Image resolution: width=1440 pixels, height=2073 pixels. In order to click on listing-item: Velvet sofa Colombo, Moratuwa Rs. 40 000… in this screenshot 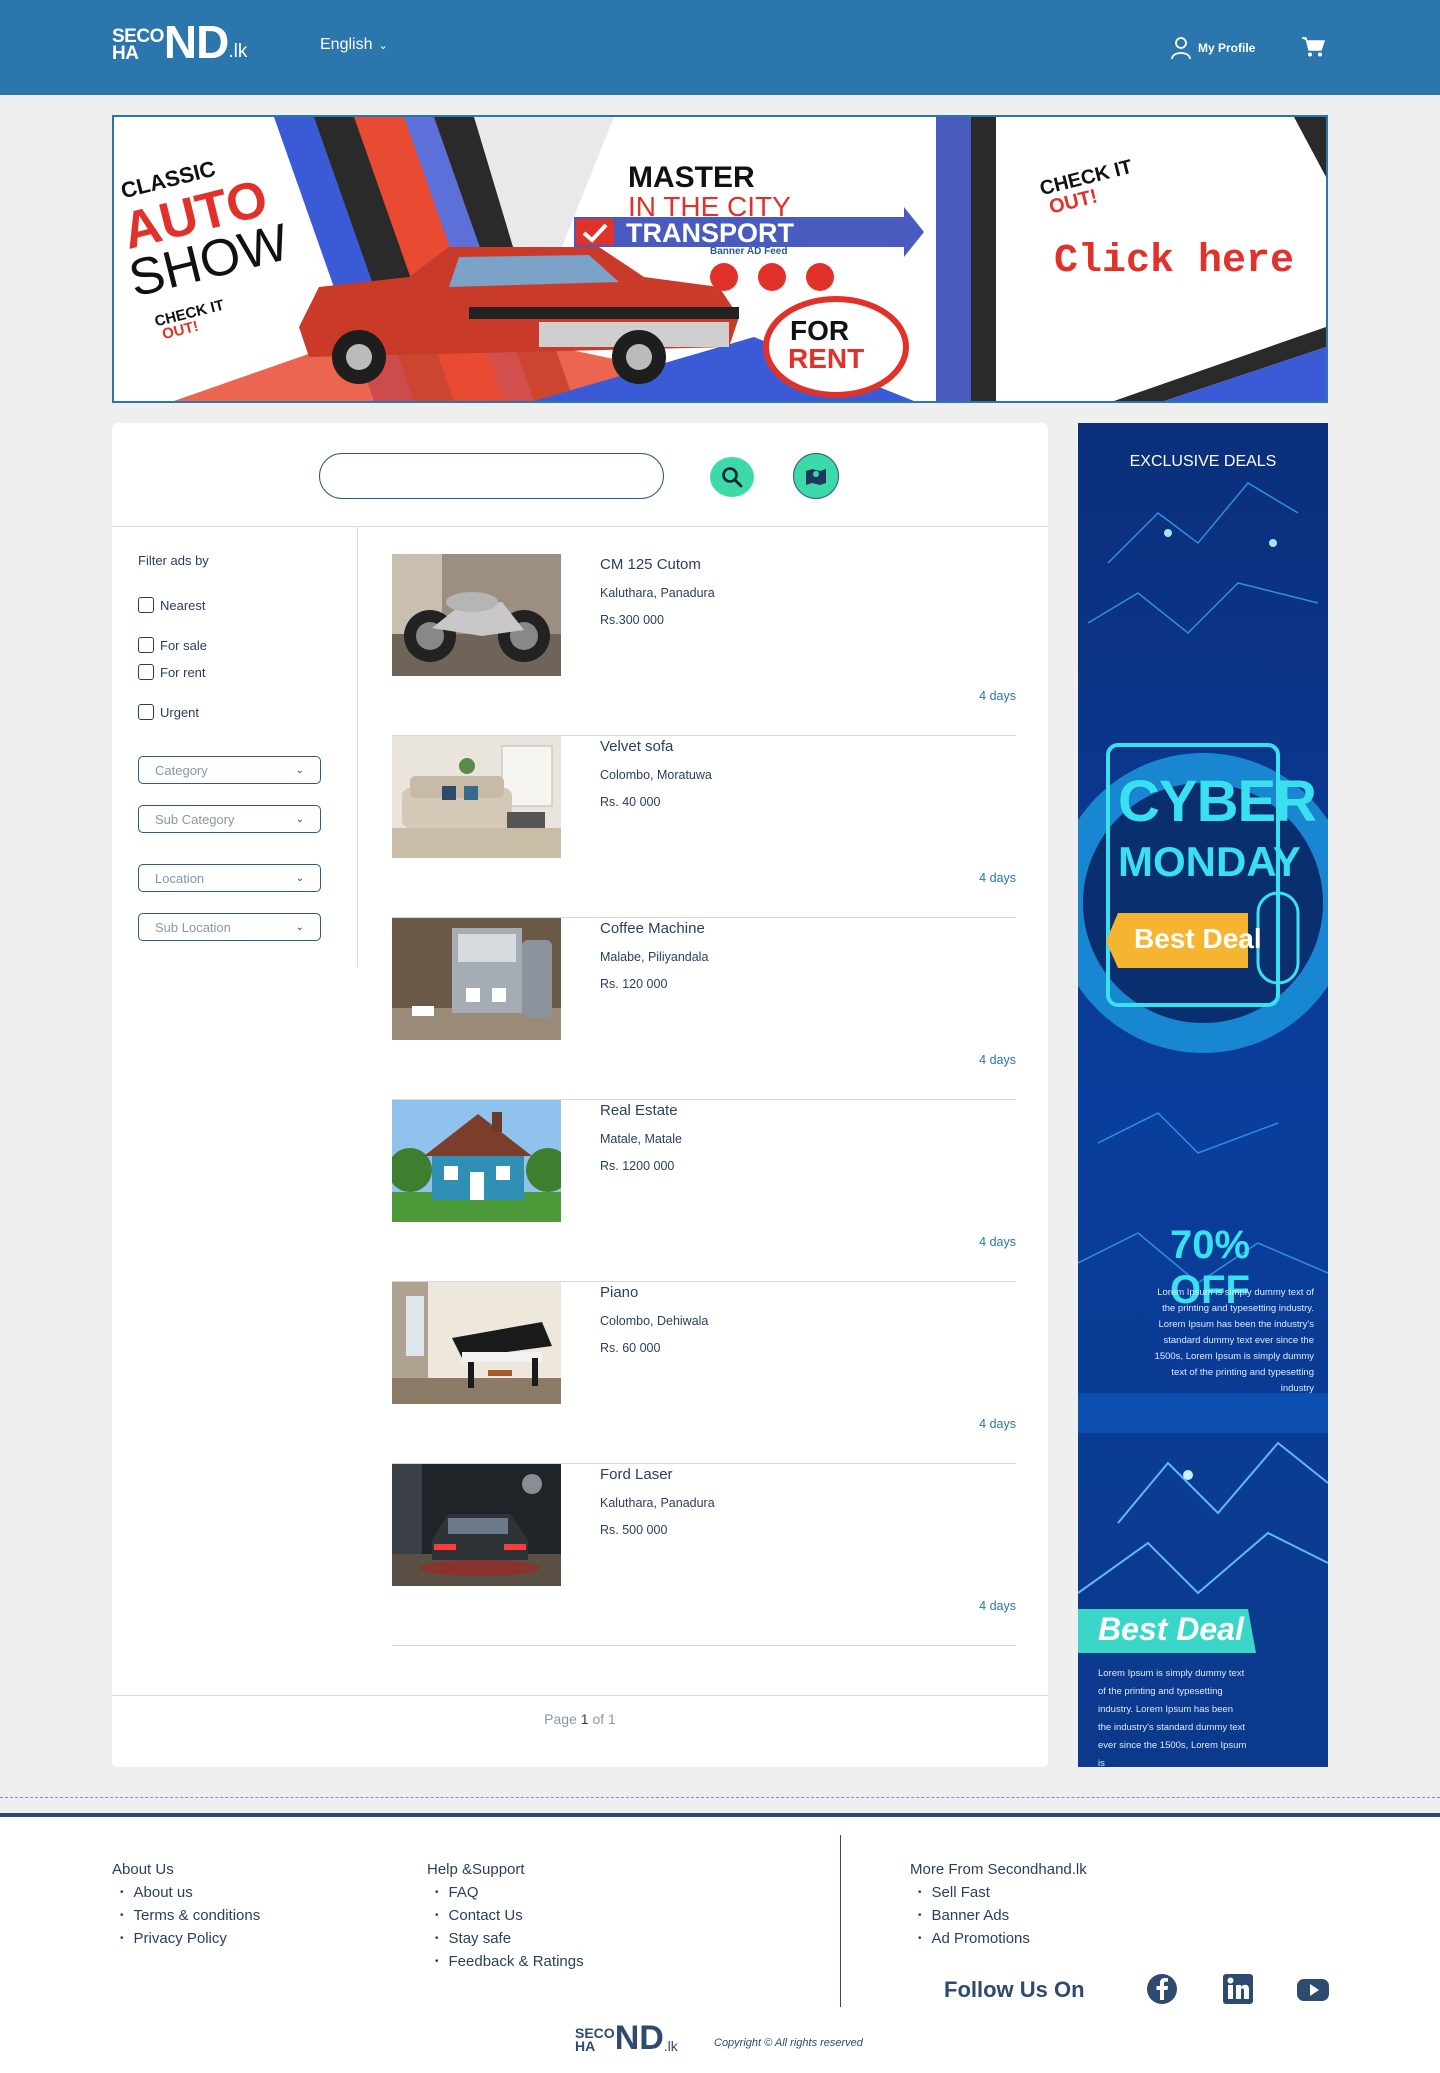, I will do `click(704, 827)`.